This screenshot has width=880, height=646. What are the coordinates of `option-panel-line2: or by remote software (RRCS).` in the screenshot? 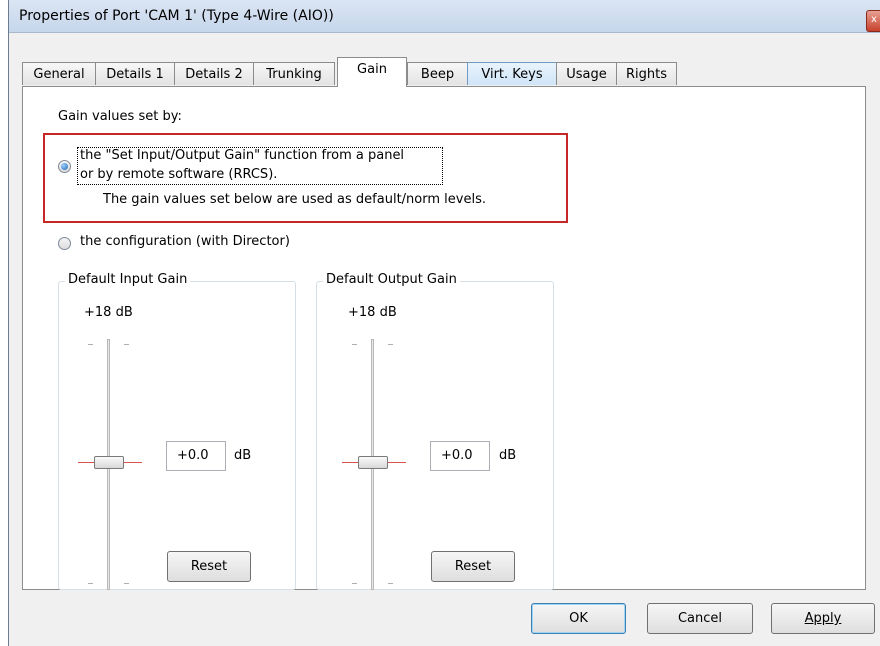 It's located at (178, 174).